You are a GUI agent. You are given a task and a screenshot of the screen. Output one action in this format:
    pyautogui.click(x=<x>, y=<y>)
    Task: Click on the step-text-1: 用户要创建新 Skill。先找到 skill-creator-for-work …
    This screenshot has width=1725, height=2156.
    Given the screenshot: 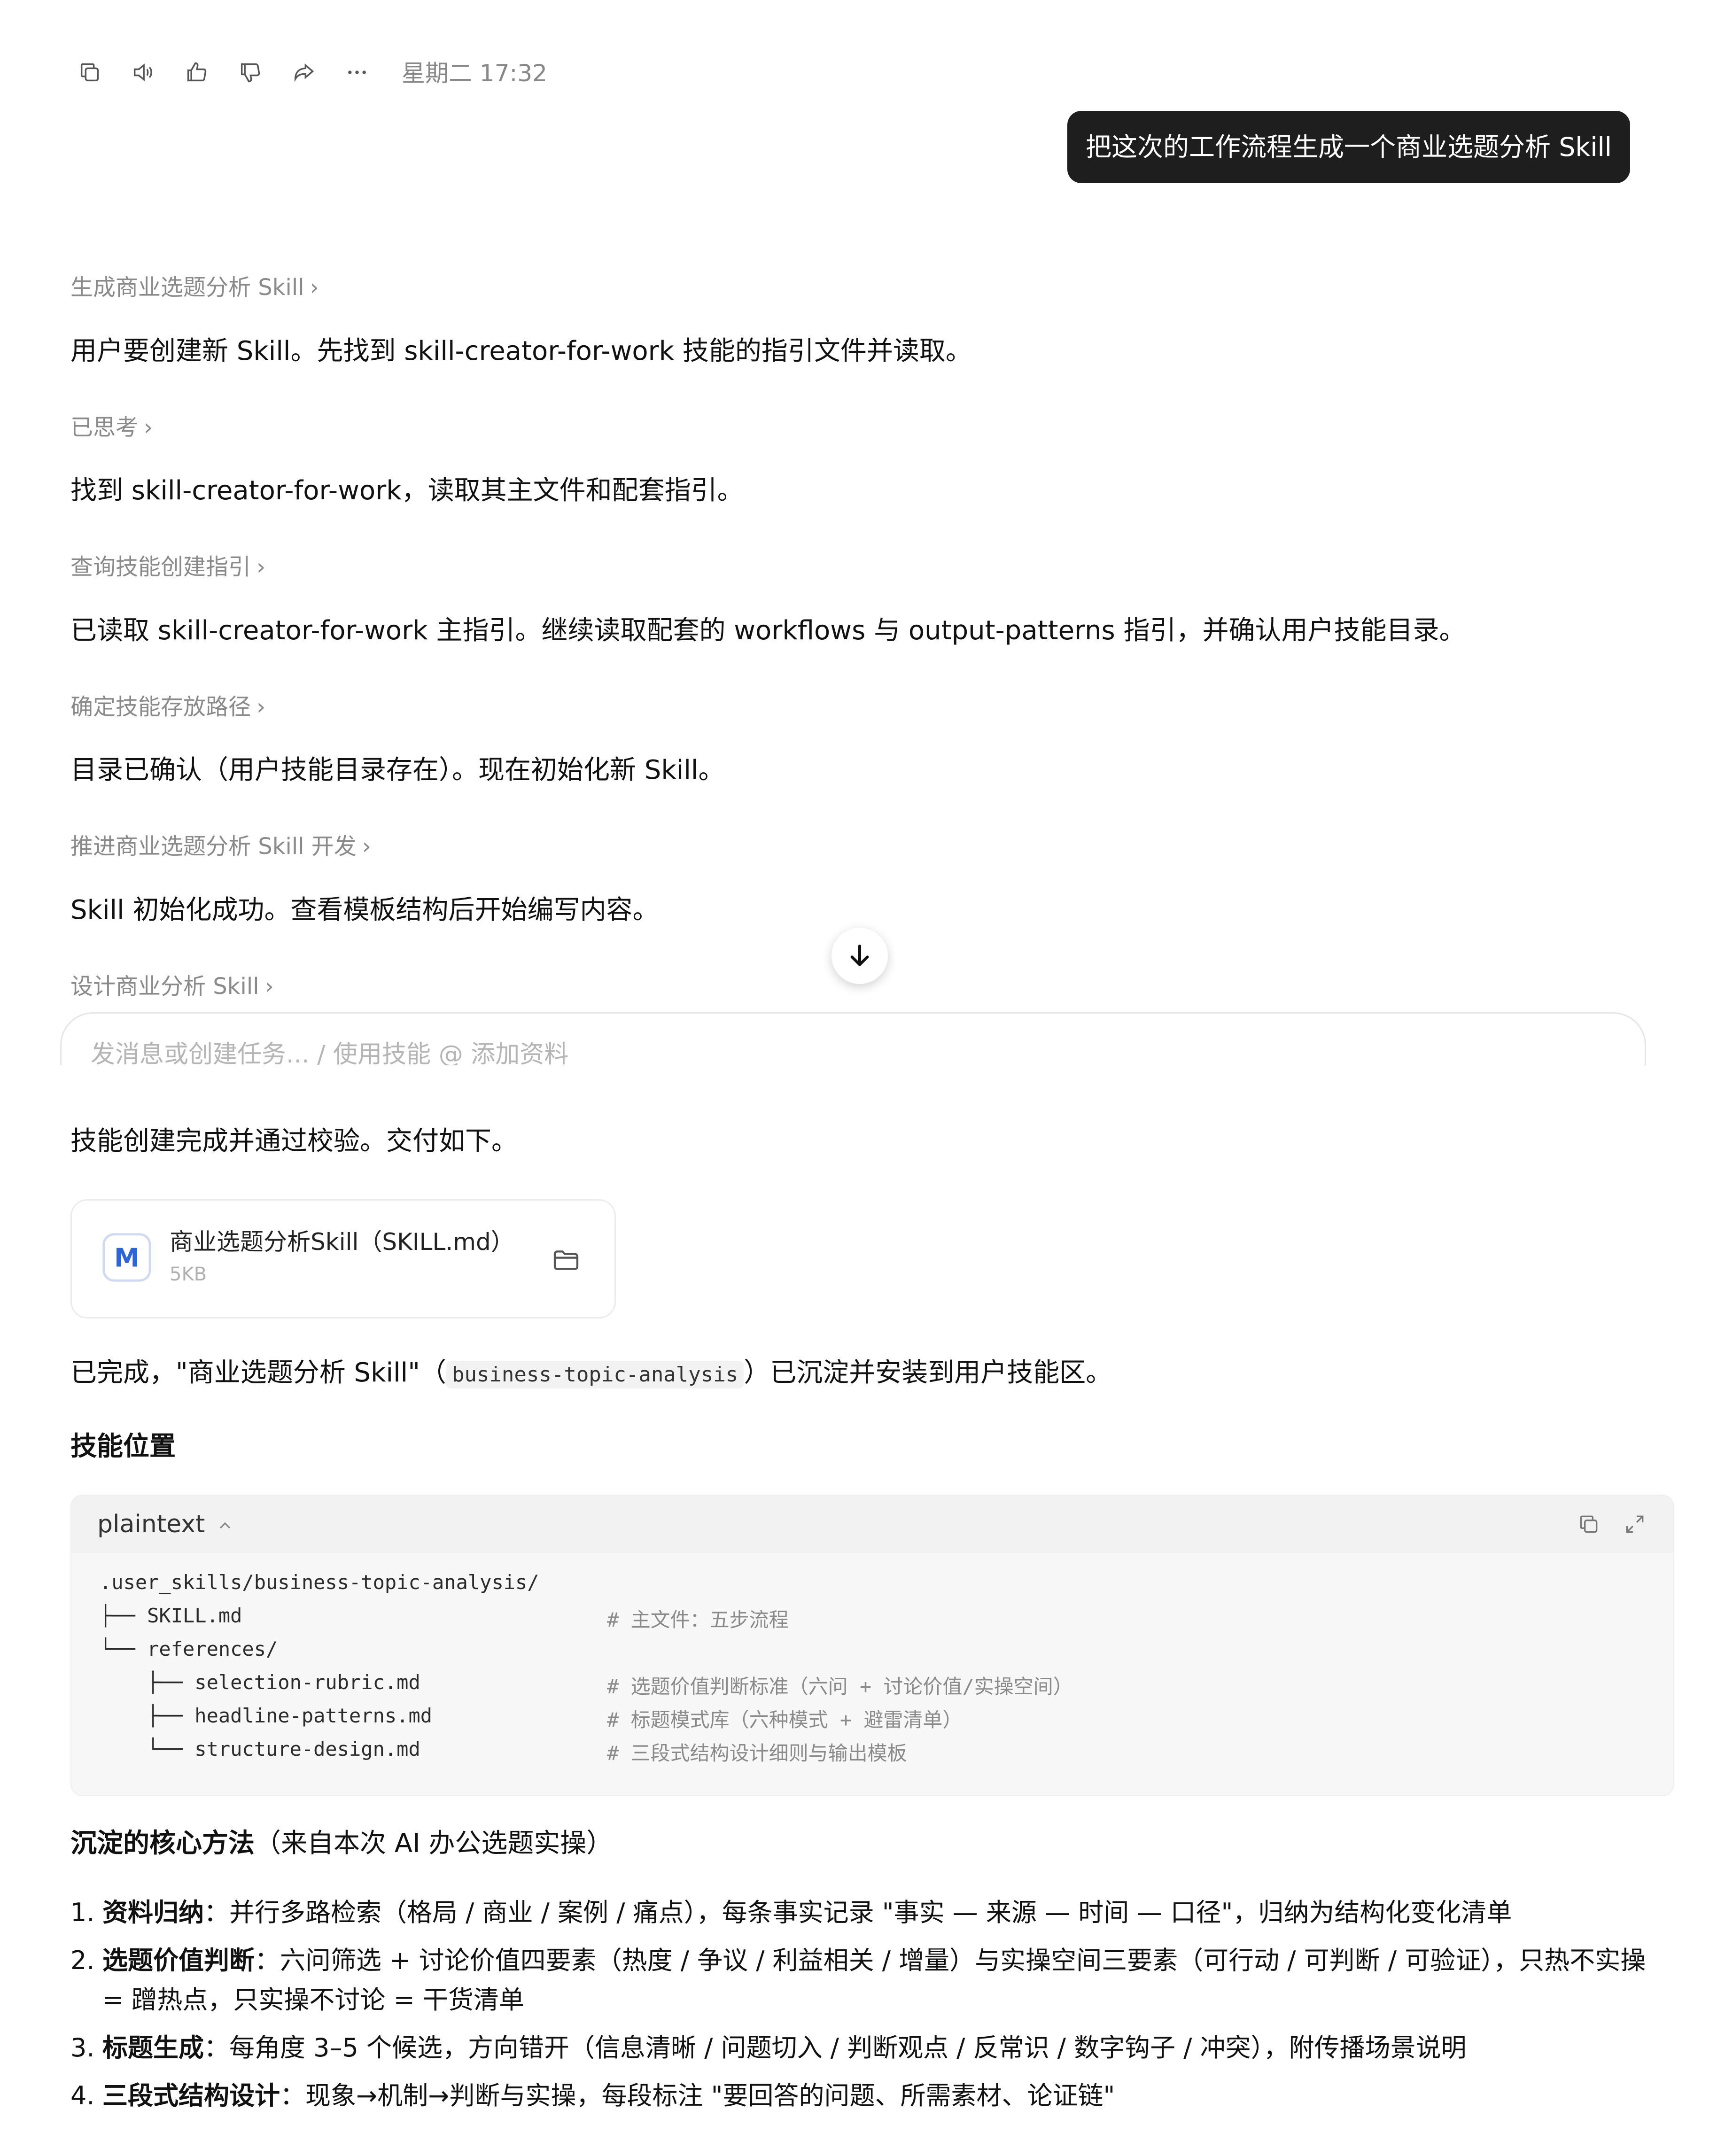 What is the action you would take?
    pyautogui.click(x=521, y=351)
    